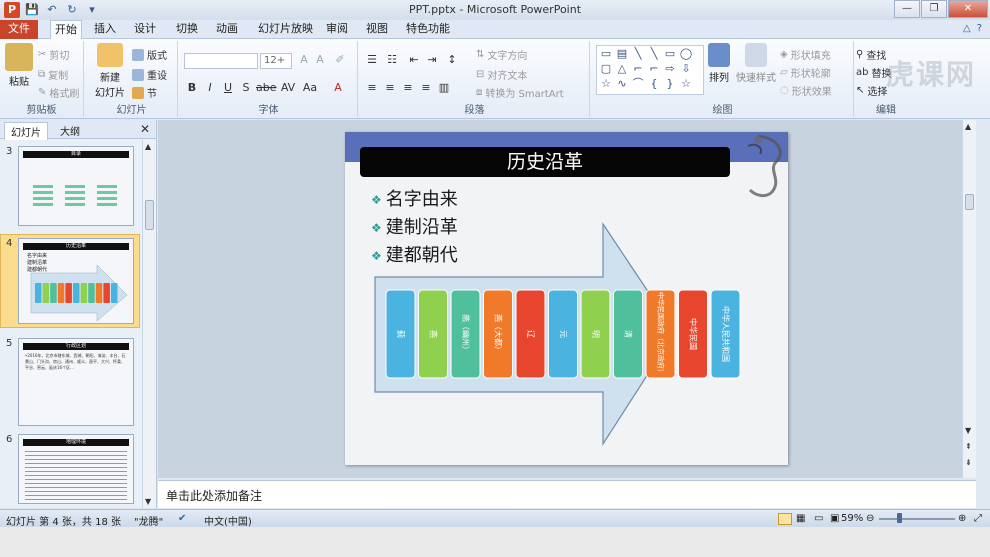  I want to click on line-spacing-icon: ↕, so click(452, 59).